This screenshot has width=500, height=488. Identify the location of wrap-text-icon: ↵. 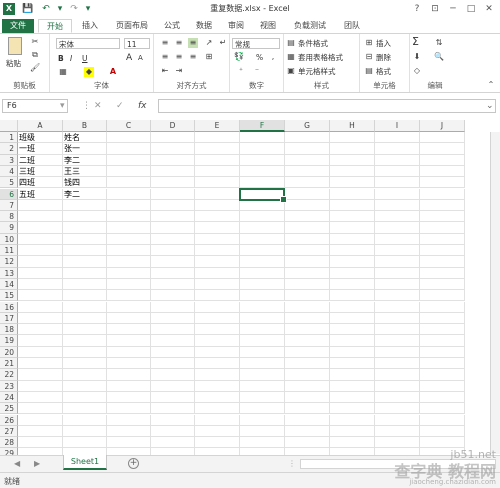
(223, 43).